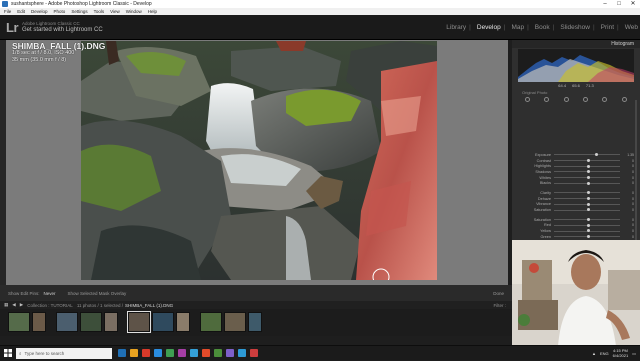  I want to click on grid-view-icon: ▦, so click(6, 305).